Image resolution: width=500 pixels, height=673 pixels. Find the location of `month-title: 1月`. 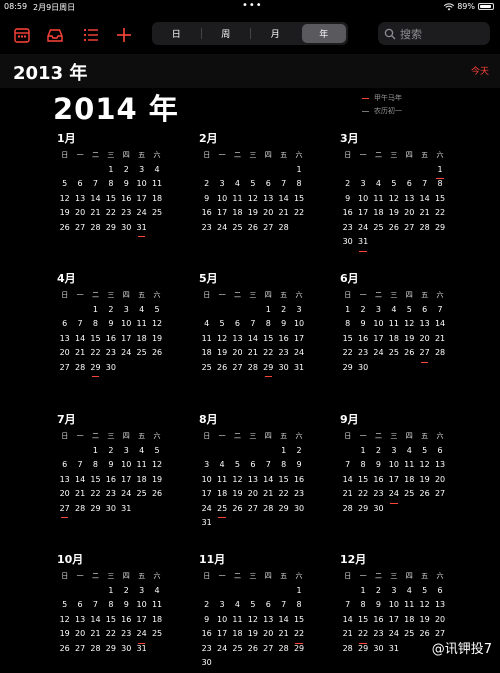

month-title: 1月 is located at coordinates (113, 138).